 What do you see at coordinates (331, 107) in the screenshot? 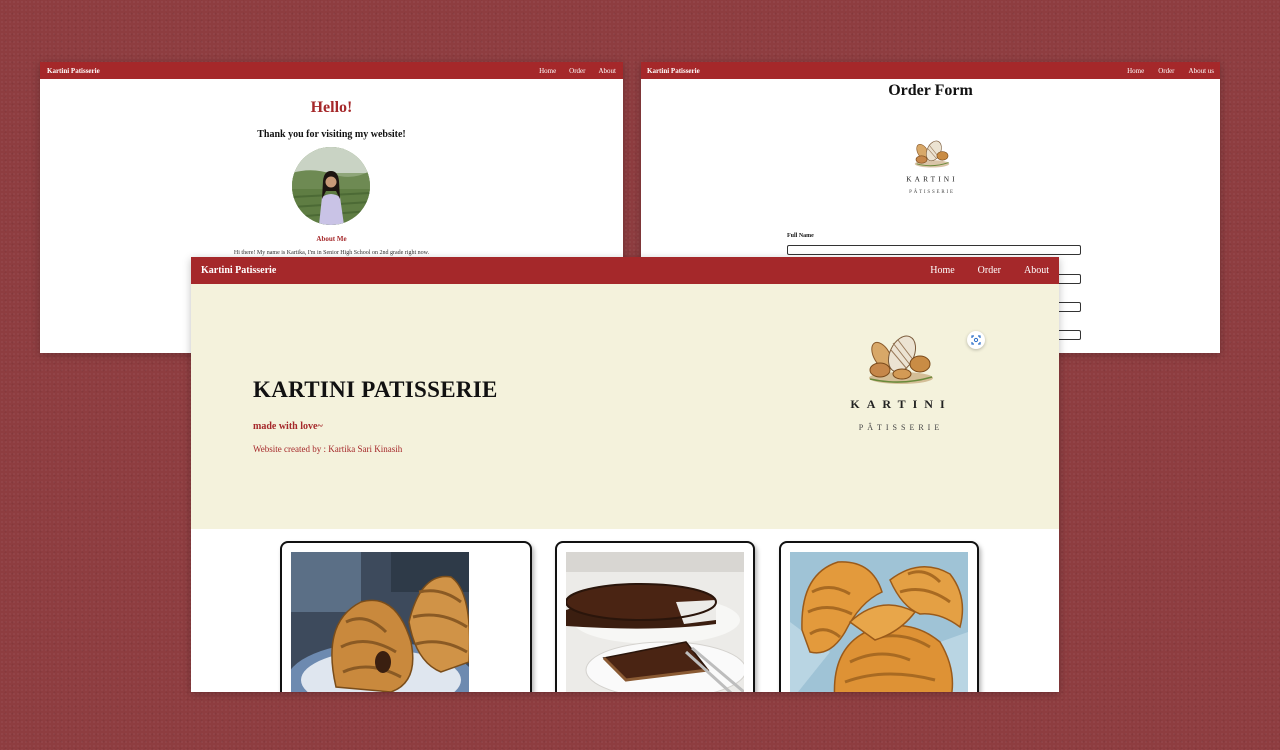
I see `hello-heading: Hello!` at bounding box center [331, 107].